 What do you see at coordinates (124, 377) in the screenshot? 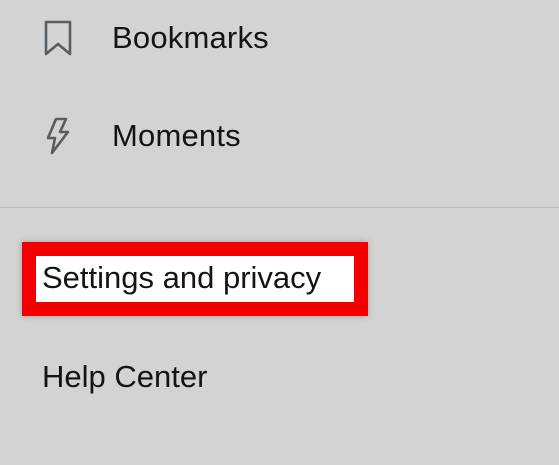
I see `help-center-link: Help Center` at bounding box center [124, 377].